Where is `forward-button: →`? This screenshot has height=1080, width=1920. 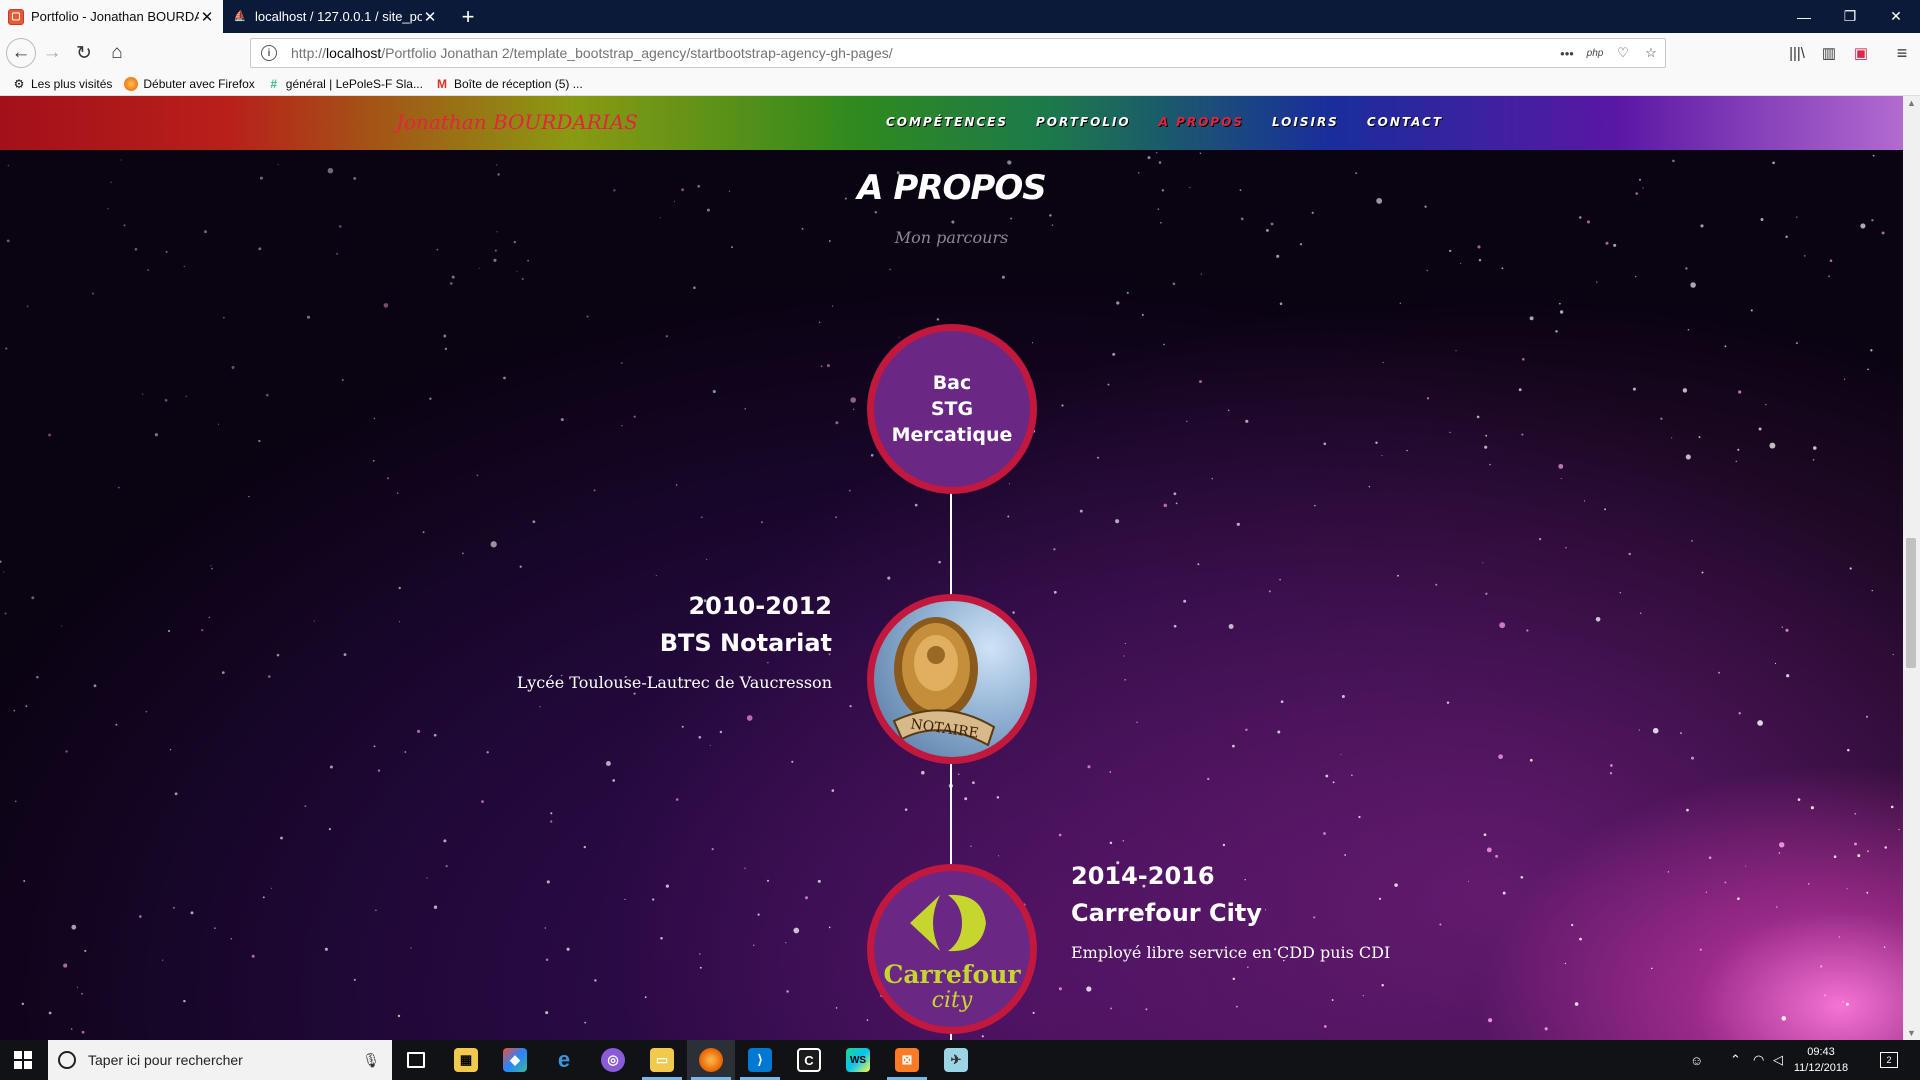 forward-button: → is located at coordinates (52, 53).